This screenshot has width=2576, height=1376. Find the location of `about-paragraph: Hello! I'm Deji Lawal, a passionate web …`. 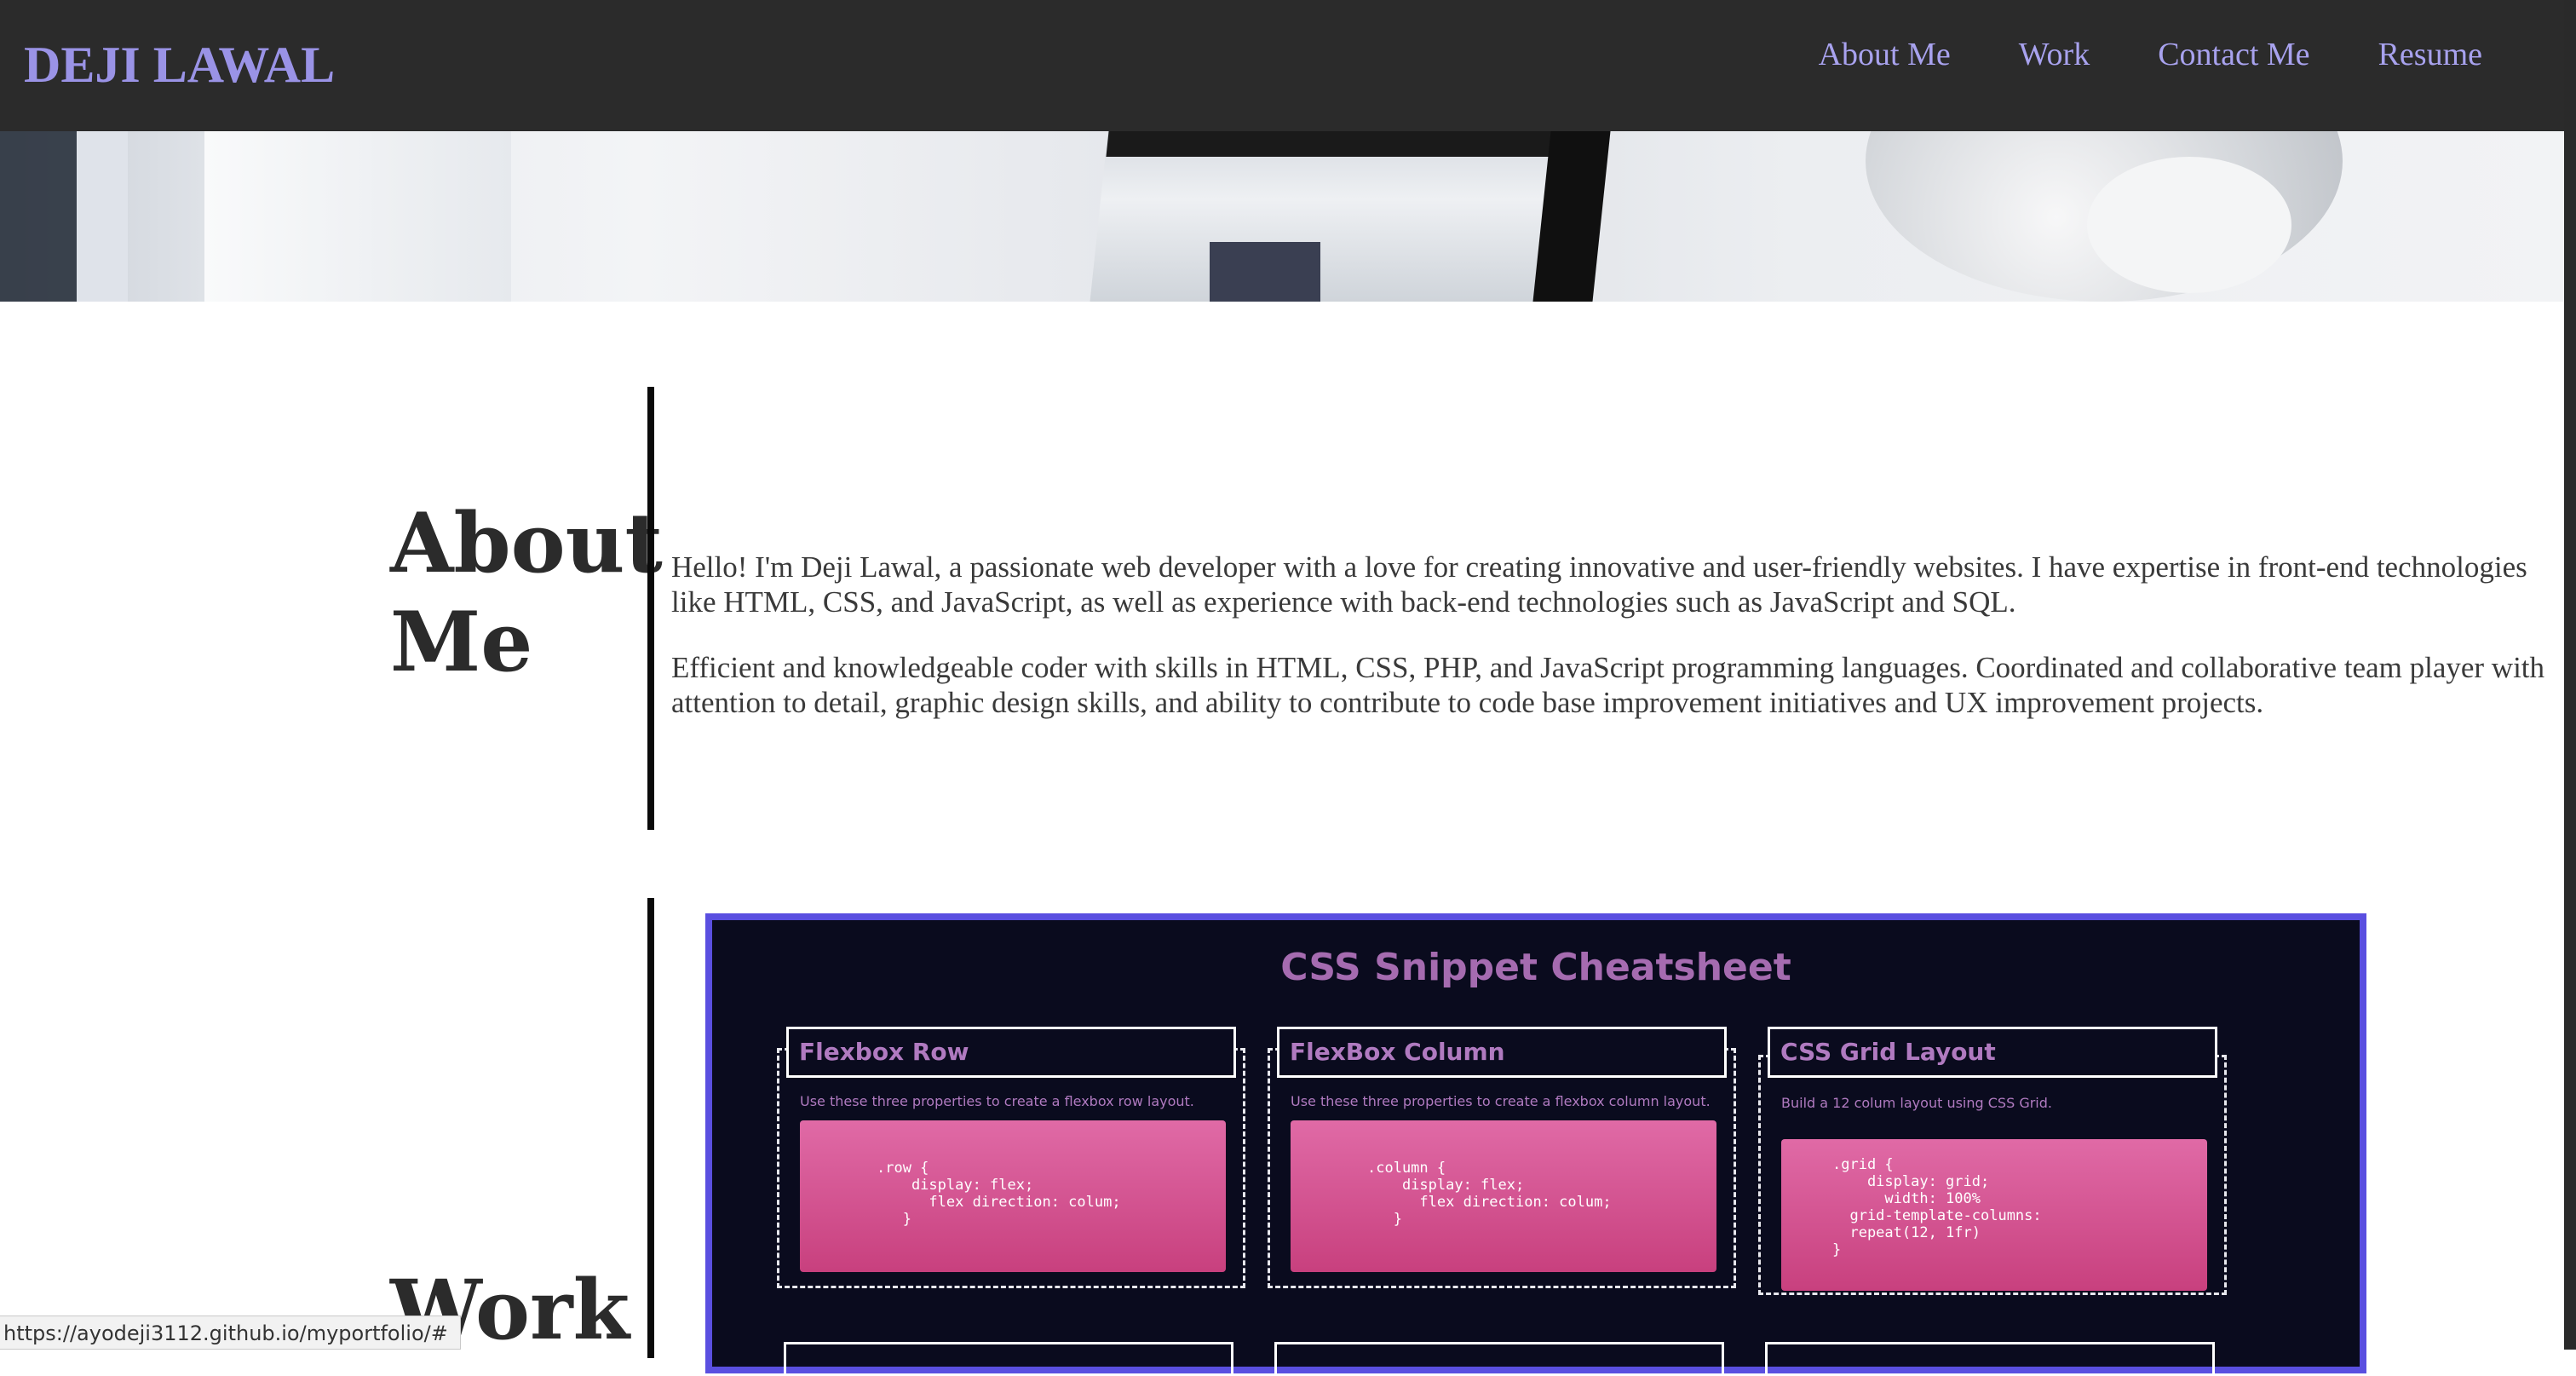

about-paragraph: Hello! I'm Deji Lawal, a passionate web … is located at coordinates (1599, 584).